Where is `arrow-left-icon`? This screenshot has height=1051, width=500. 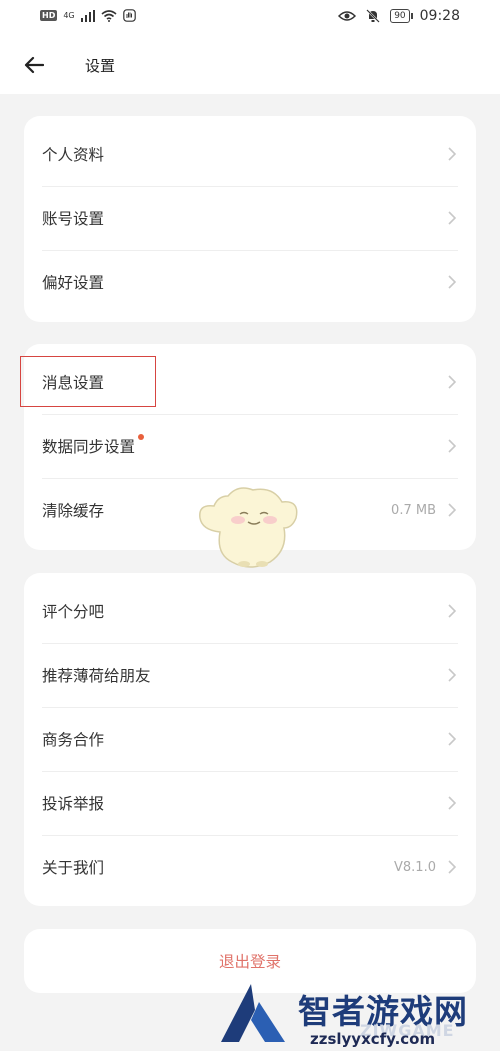
arrow-left-icon is located at coordinates (34, 65).